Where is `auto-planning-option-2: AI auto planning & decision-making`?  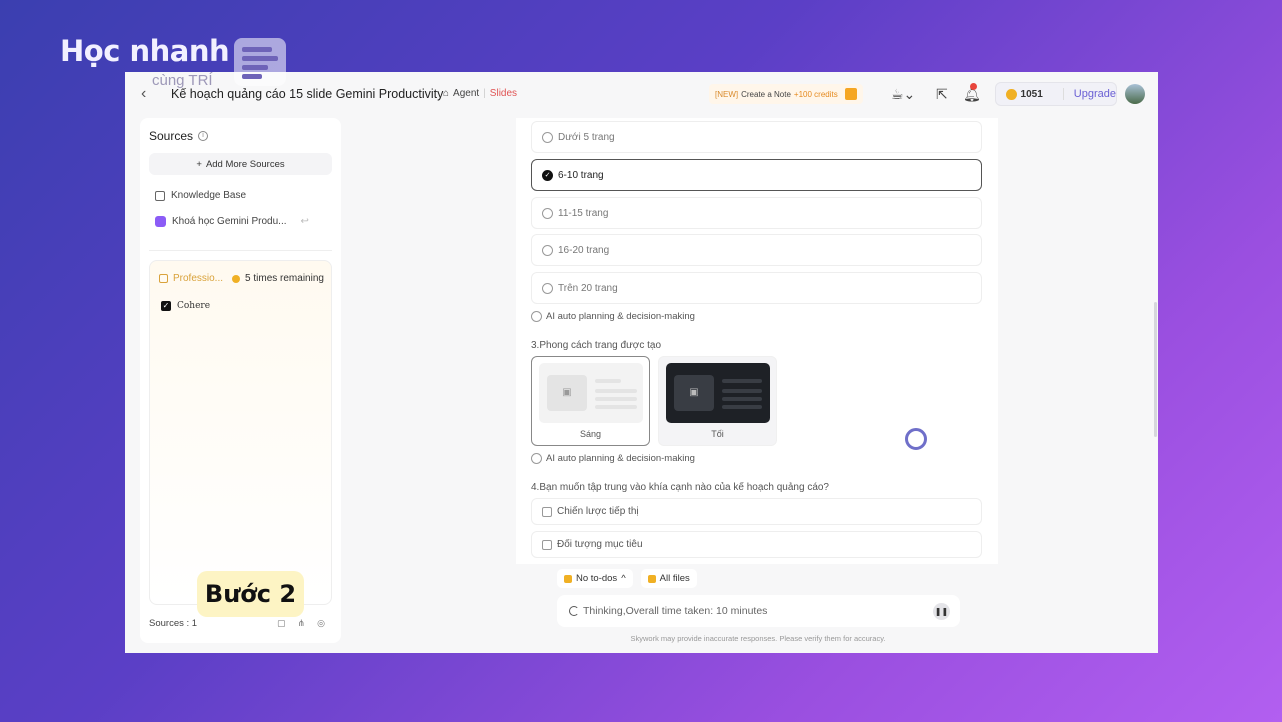
auto-planning-option-2: AI auto planning & decision-making is located at coordinates (613, 458).